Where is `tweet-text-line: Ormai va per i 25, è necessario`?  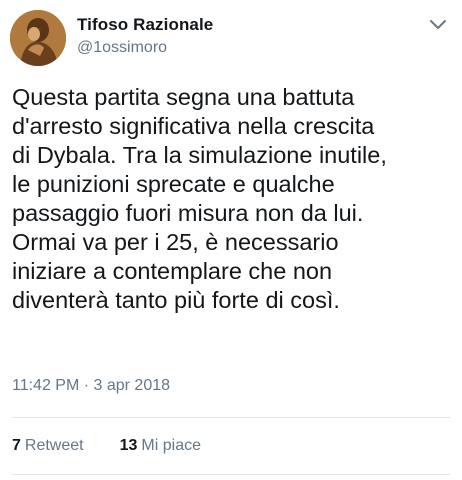 tweet-text-line: Ormai va per i 25, è necessario is located at coordinates (175, 242).